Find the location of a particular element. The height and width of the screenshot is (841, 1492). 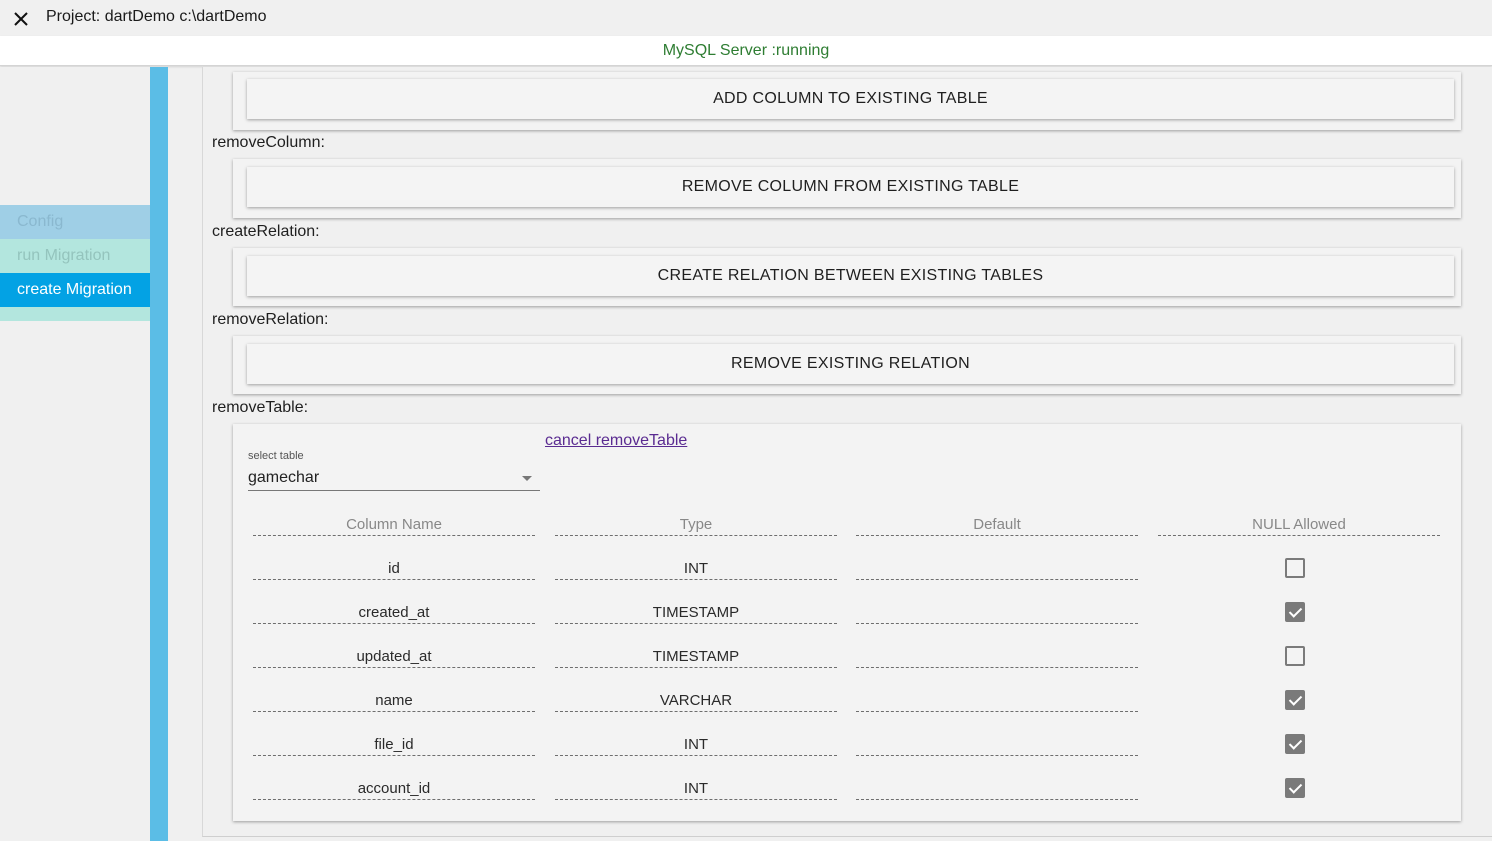

sidebar: Config run Migration create Migration is located at coordinates (75, 454).